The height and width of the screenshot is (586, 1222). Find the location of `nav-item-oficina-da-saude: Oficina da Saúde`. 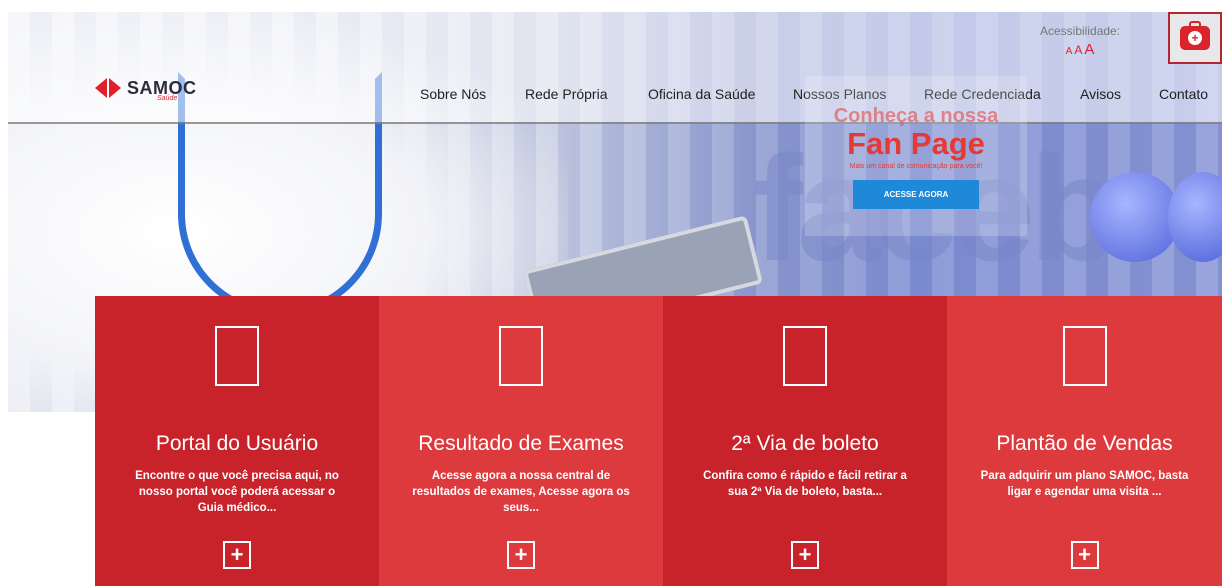

nav-item-oficina-da-saude: Oficina da Saúde is located at coordinates (720, 94).